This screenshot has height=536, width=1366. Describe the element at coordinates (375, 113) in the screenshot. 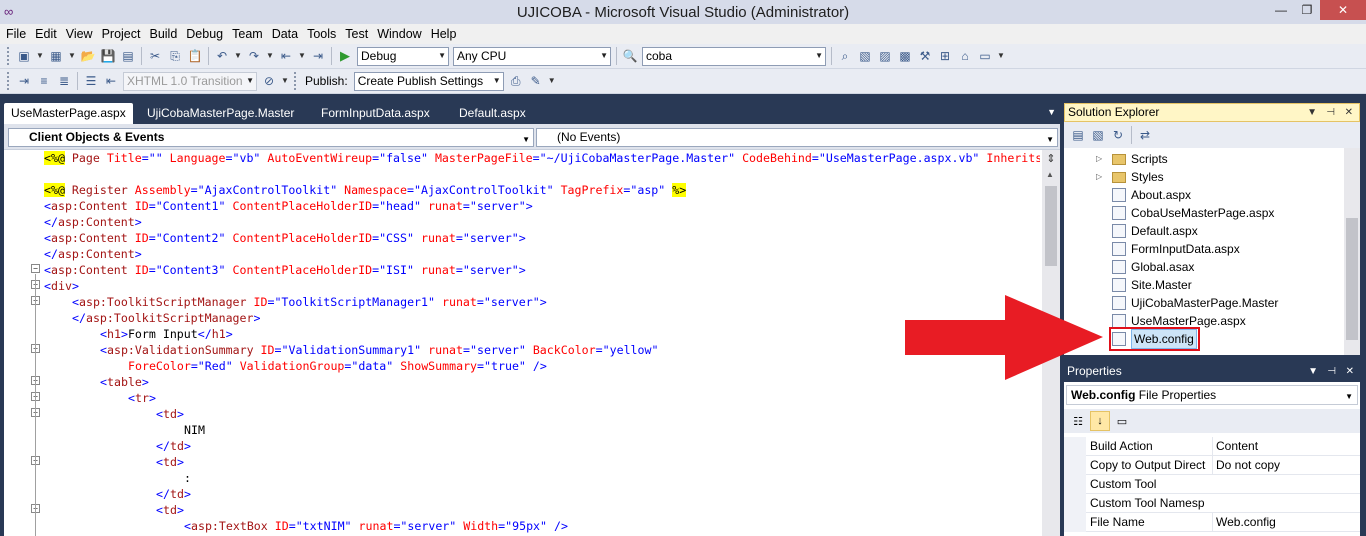

I see `tab-forminputdata: FormInputData.aspx` at that location.